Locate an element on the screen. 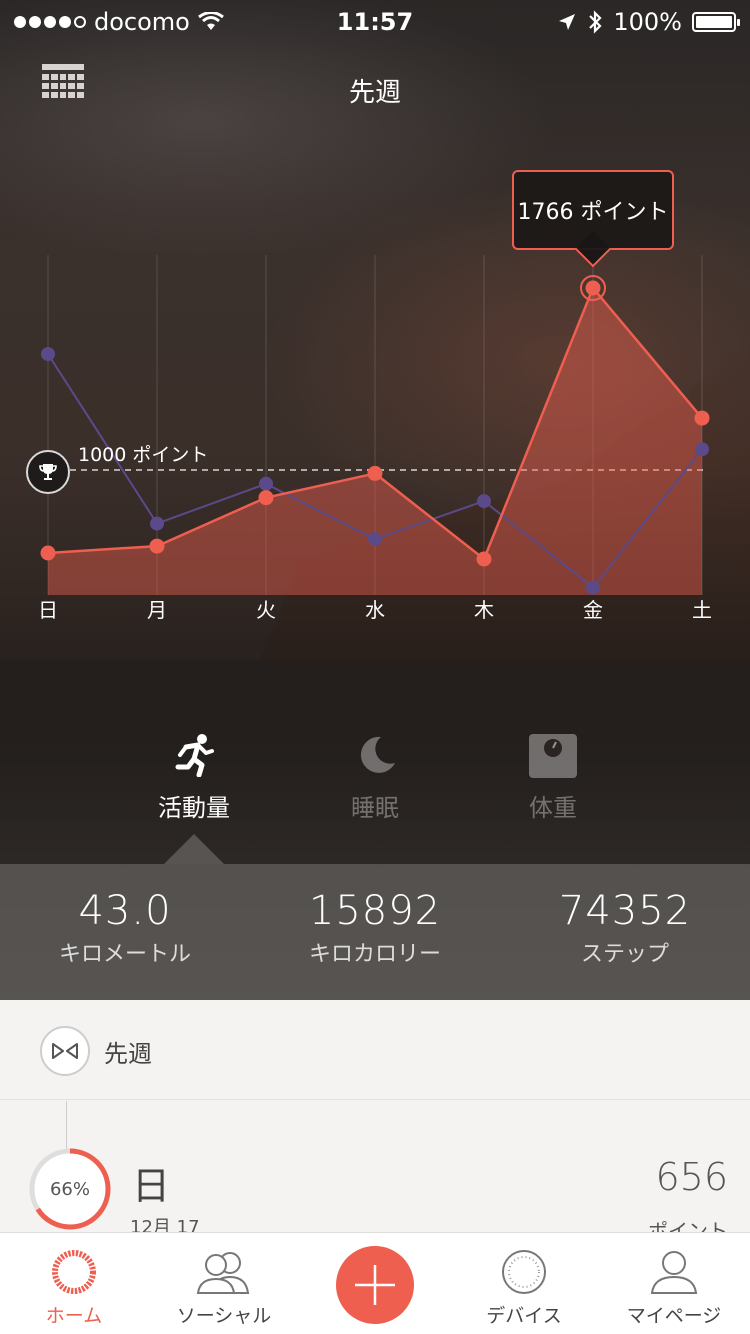 The height and width of the screenshot is (1334, 750). home-ring-icon is located at coordinates (74, 1272).